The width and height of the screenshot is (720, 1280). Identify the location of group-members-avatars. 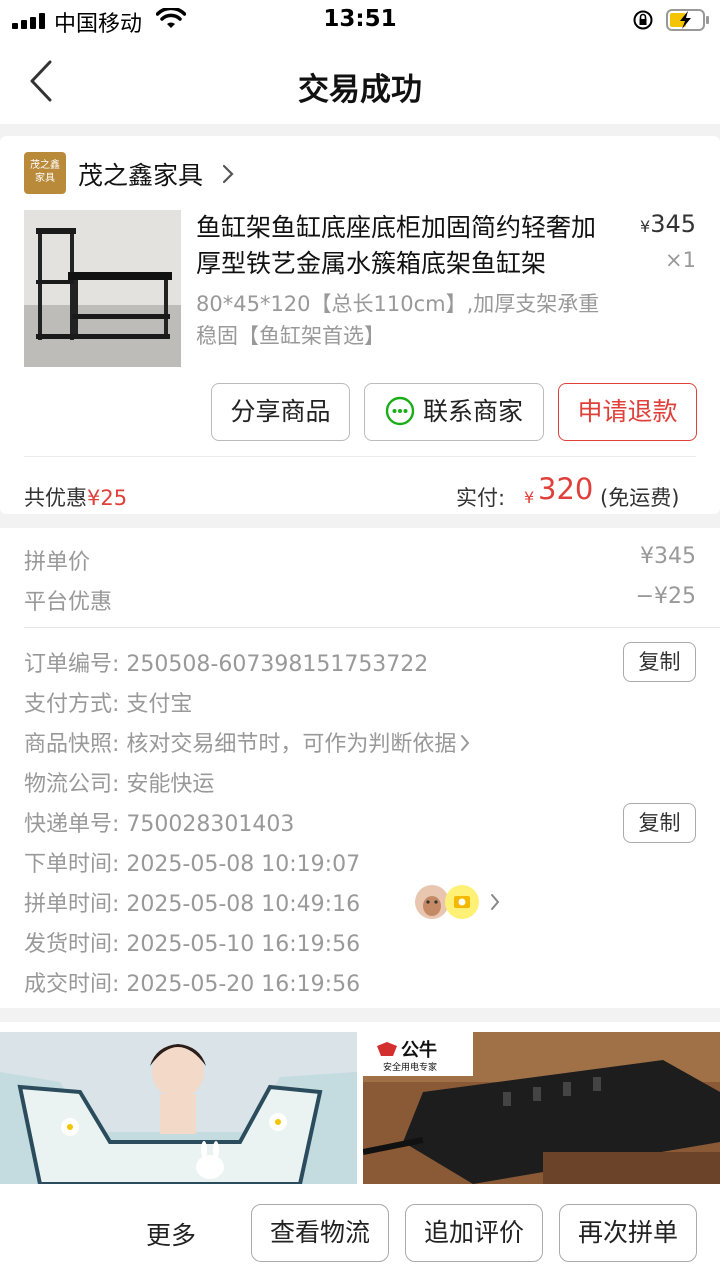
(459, 902).